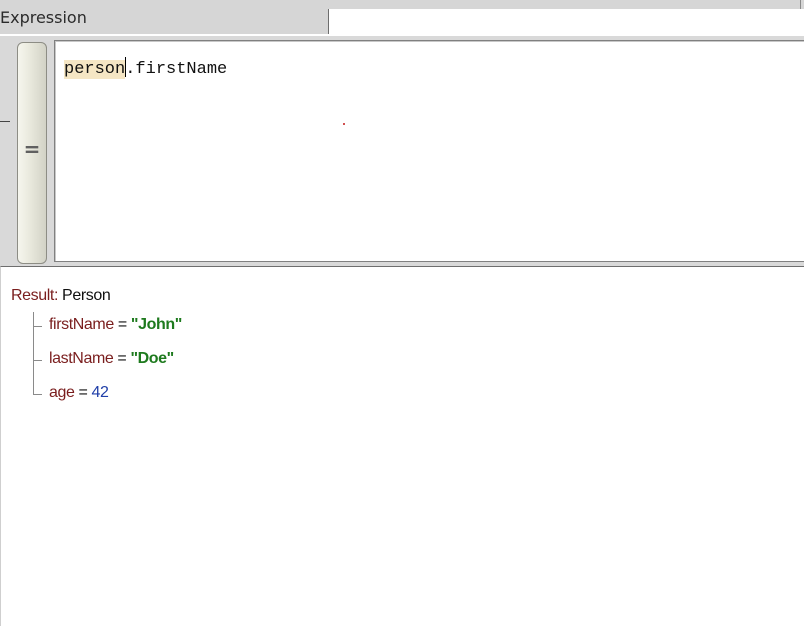 This screenshot has height=626, width=804. What do you see at coordinates (81, 358) in the screenshot?
I see `field-name: lastName` at bounding box center [81, 358].